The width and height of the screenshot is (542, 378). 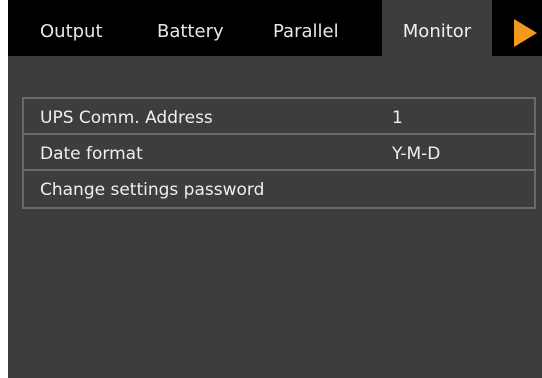 What do you see at coordinates (397, 118) in the screenshot?
I see `setting-value: 1` at bounding box center [397, 118].